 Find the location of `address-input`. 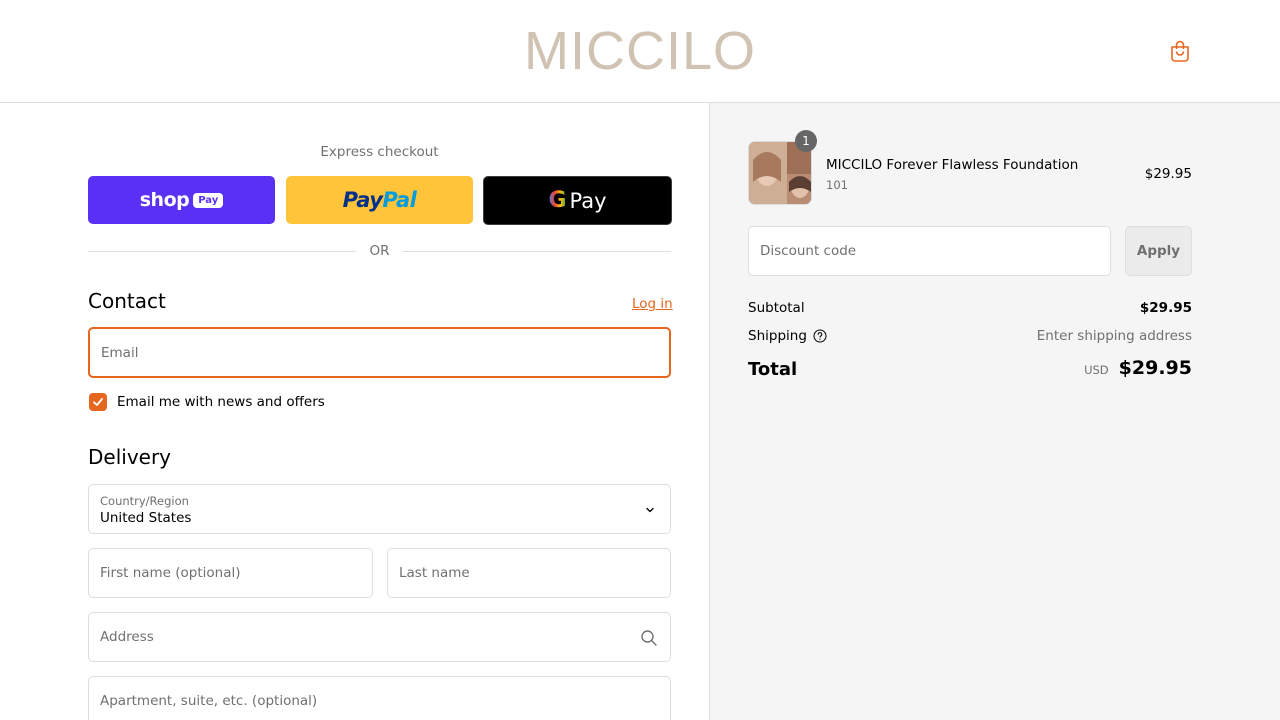

address-input is located at coordinates (379, 637).